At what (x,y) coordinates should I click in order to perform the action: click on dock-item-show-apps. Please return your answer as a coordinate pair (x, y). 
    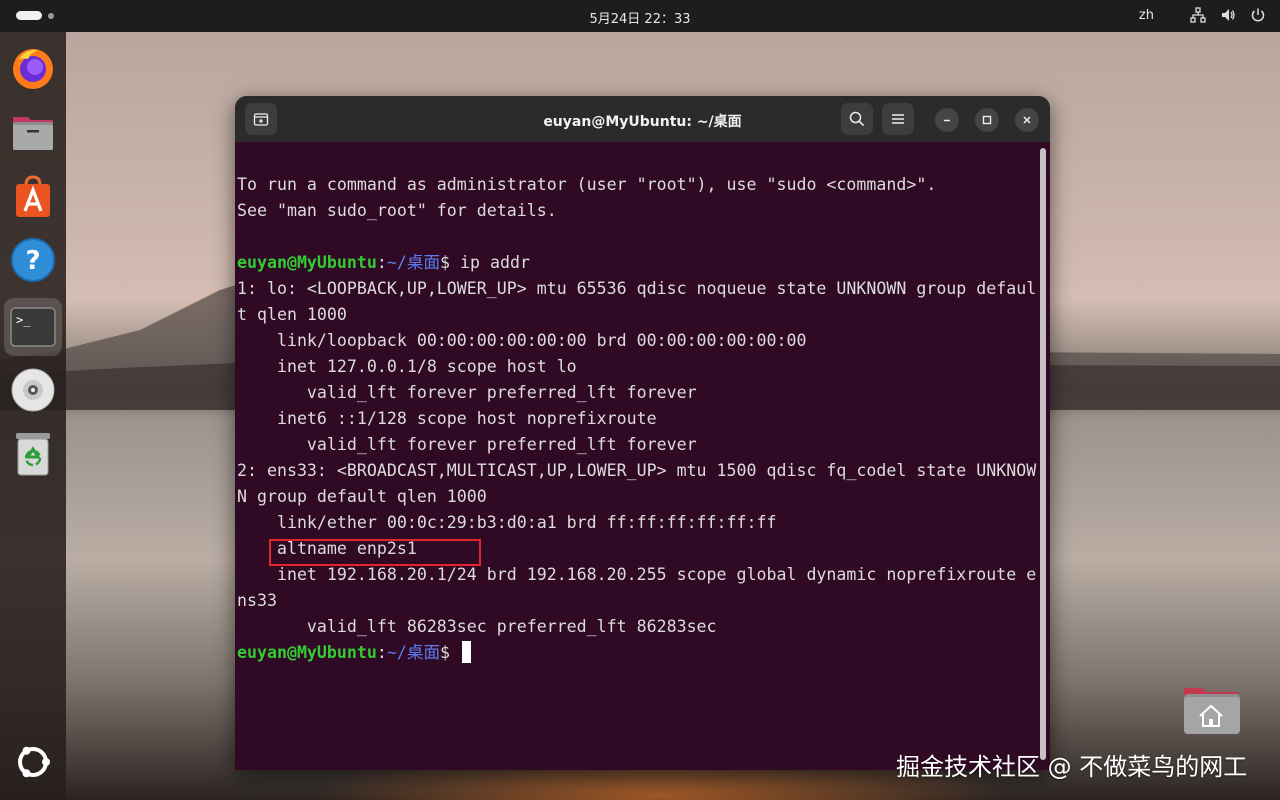
    Looking at the image, I should click on (33, 762).